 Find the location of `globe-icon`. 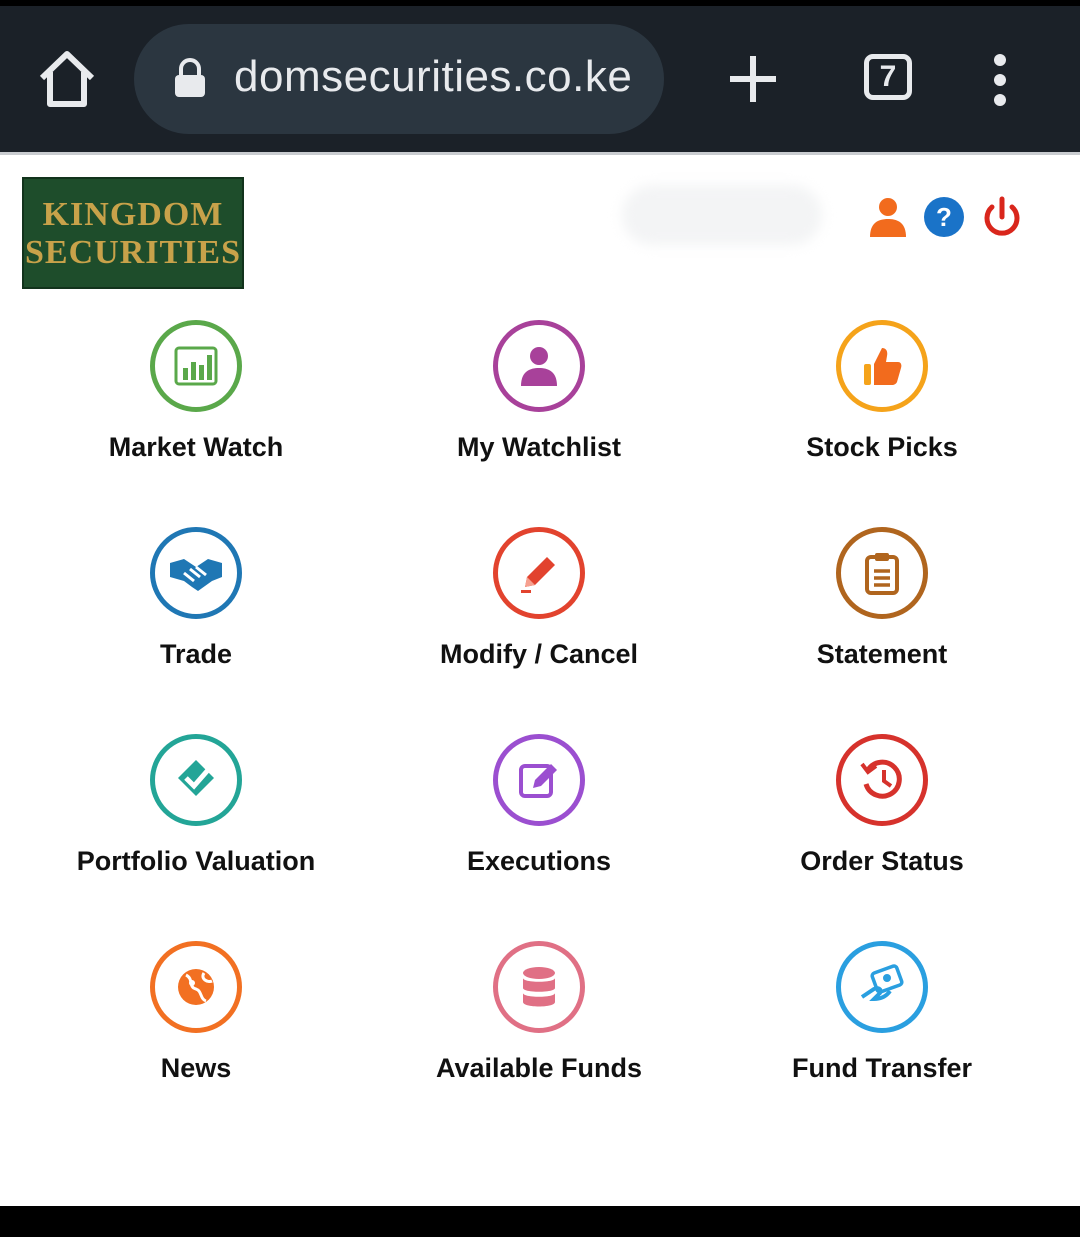

globe-icon is located at coordinates (196, 987).